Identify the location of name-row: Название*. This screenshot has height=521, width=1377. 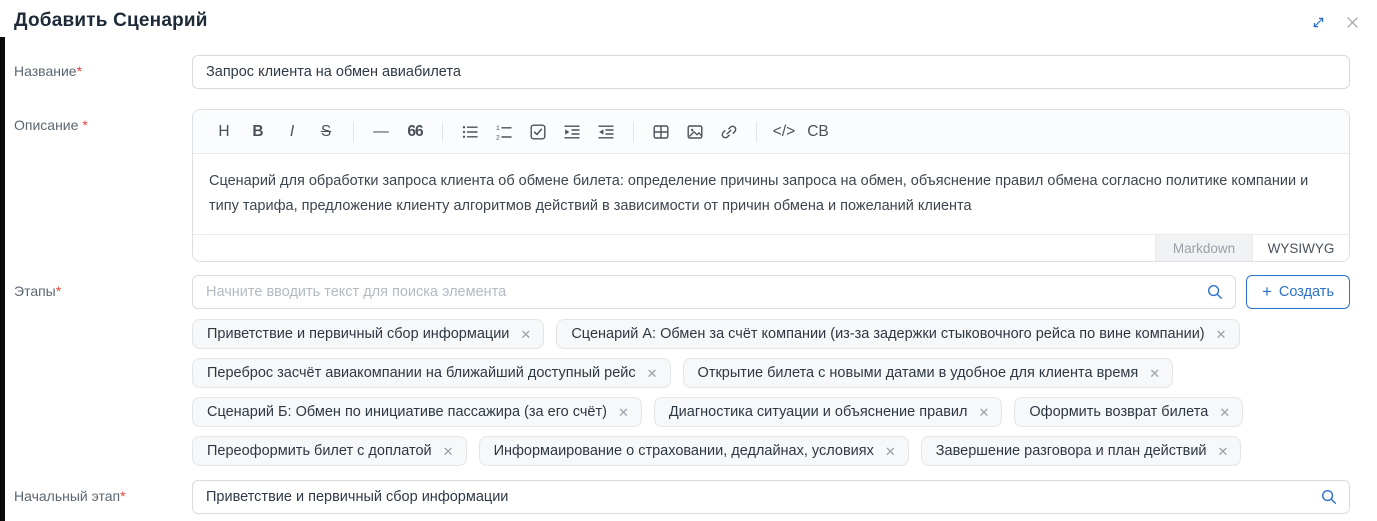
(688, 72).